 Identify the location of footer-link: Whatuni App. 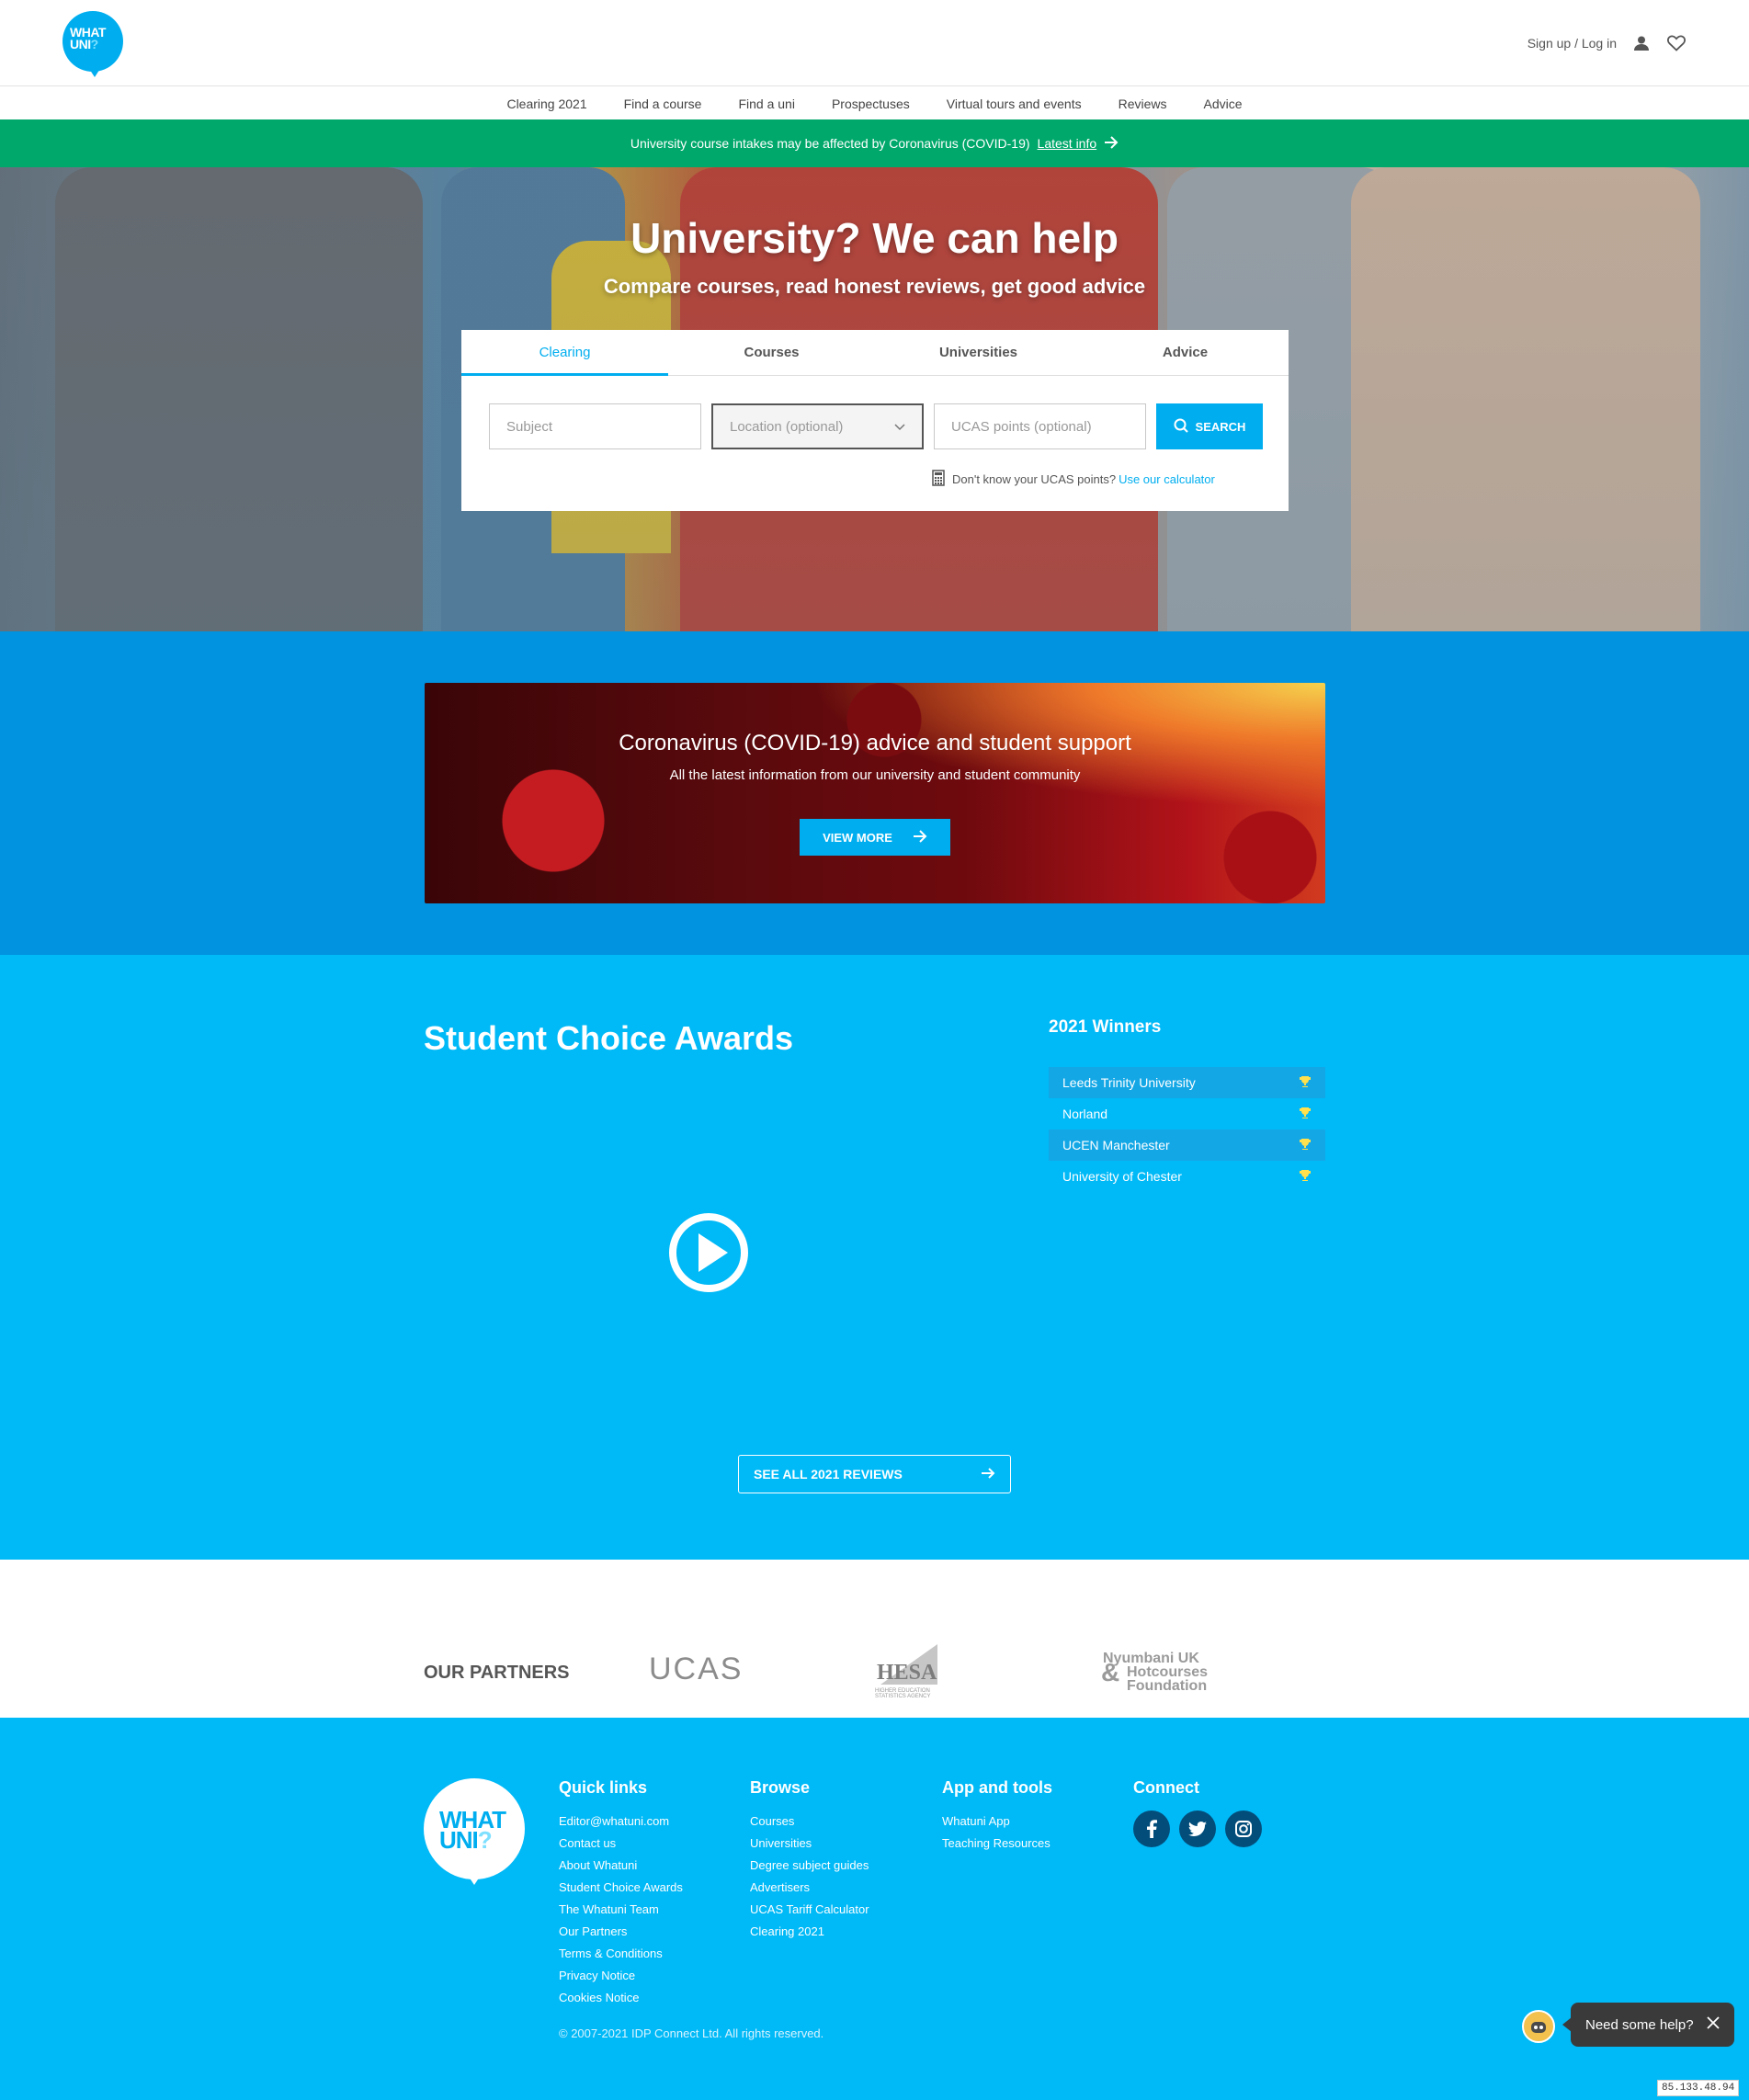
(997, 1822).